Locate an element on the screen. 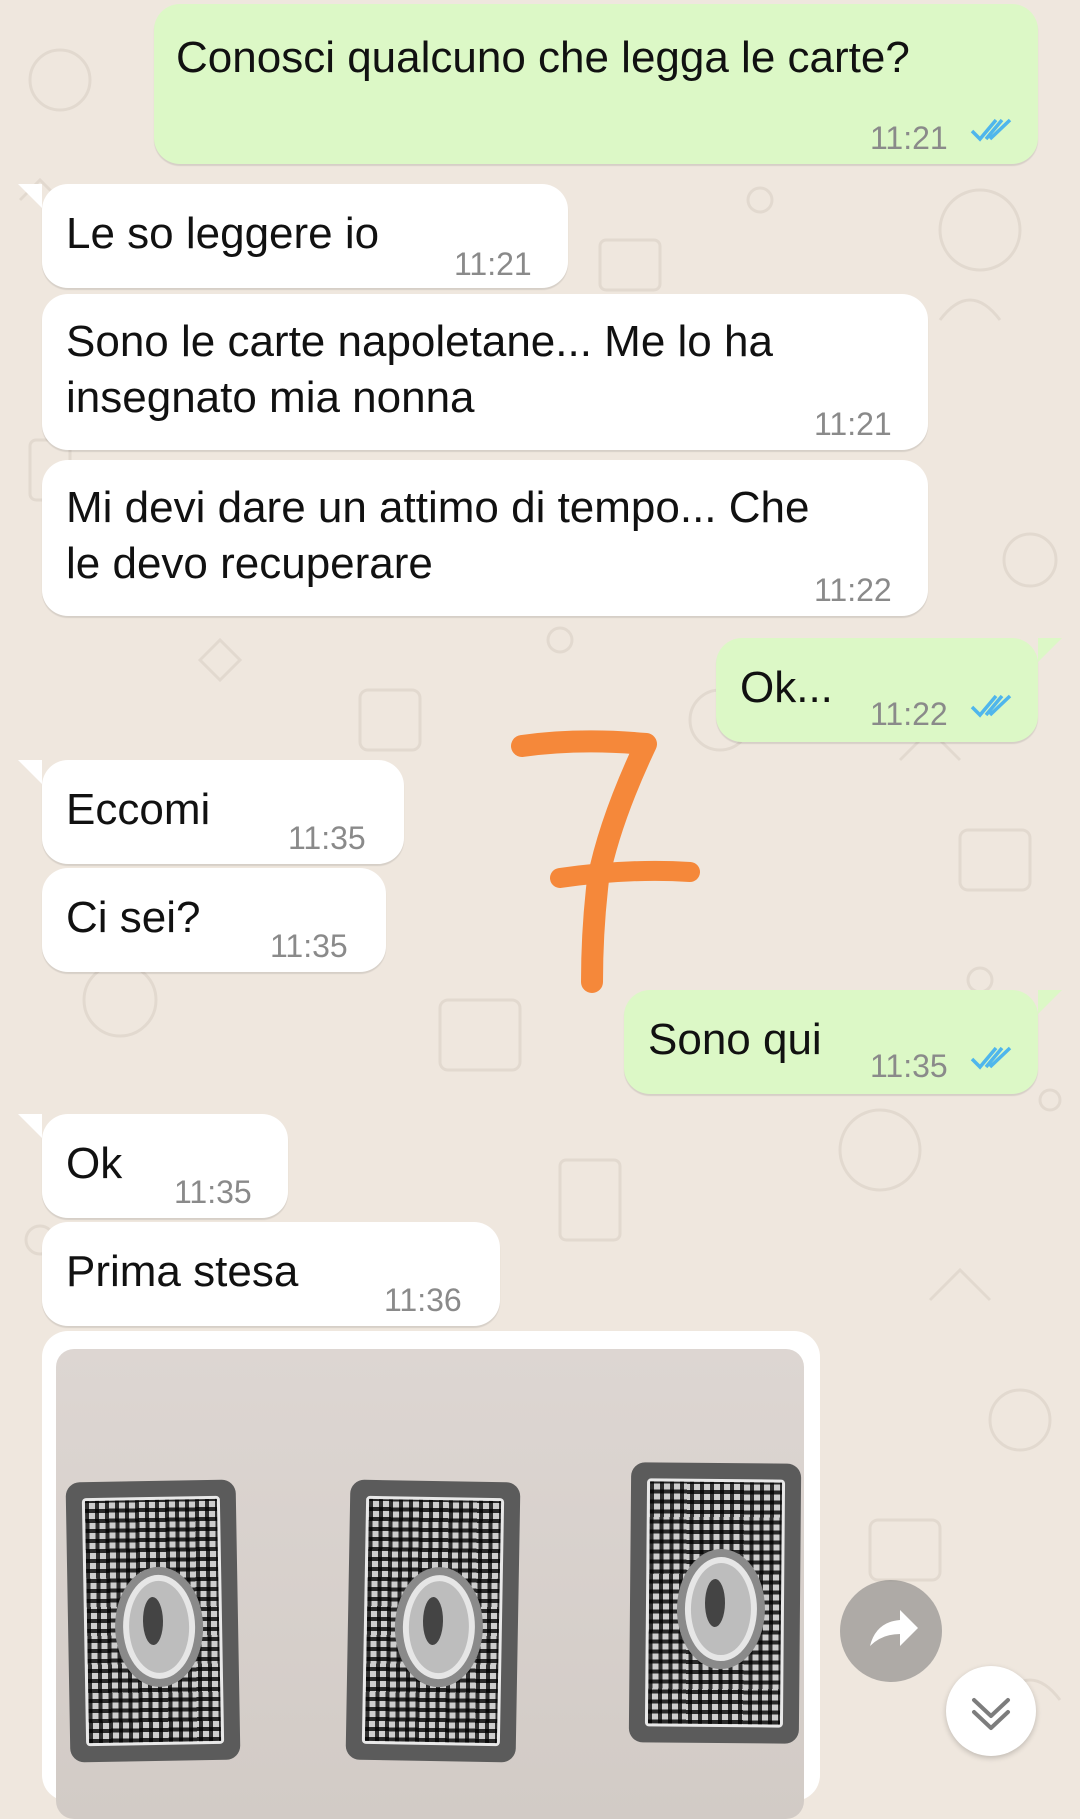  message-text: Ok is located at coordinates (94, 1163).